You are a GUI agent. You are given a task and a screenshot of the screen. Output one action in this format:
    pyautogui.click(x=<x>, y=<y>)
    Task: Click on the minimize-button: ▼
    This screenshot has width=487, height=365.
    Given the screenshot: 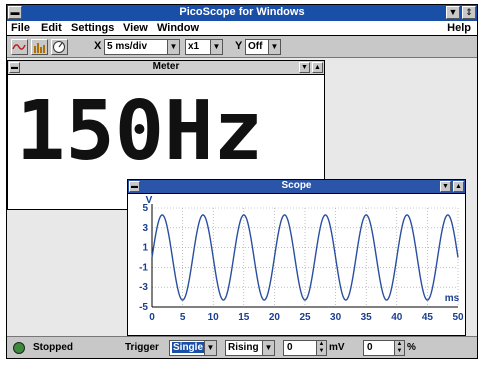 What is the action you would take?
    pyautogui.click(x=453, y=12)
    